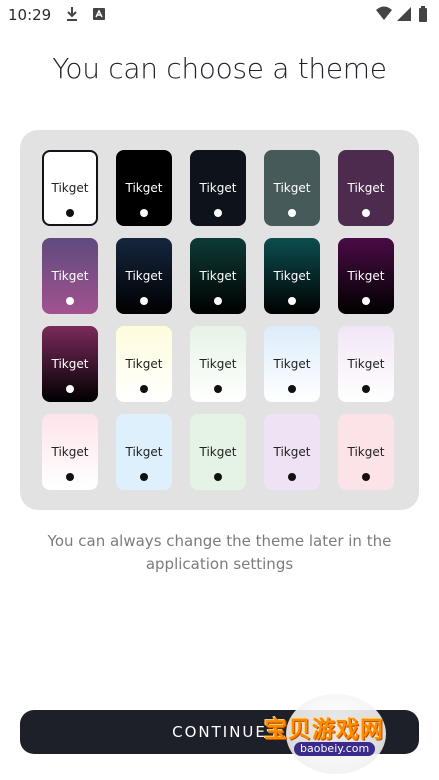  What do you see at coordinates (384, 16) in the screenshot?
I see `wifi-icon` at bounding box center [384, 16].